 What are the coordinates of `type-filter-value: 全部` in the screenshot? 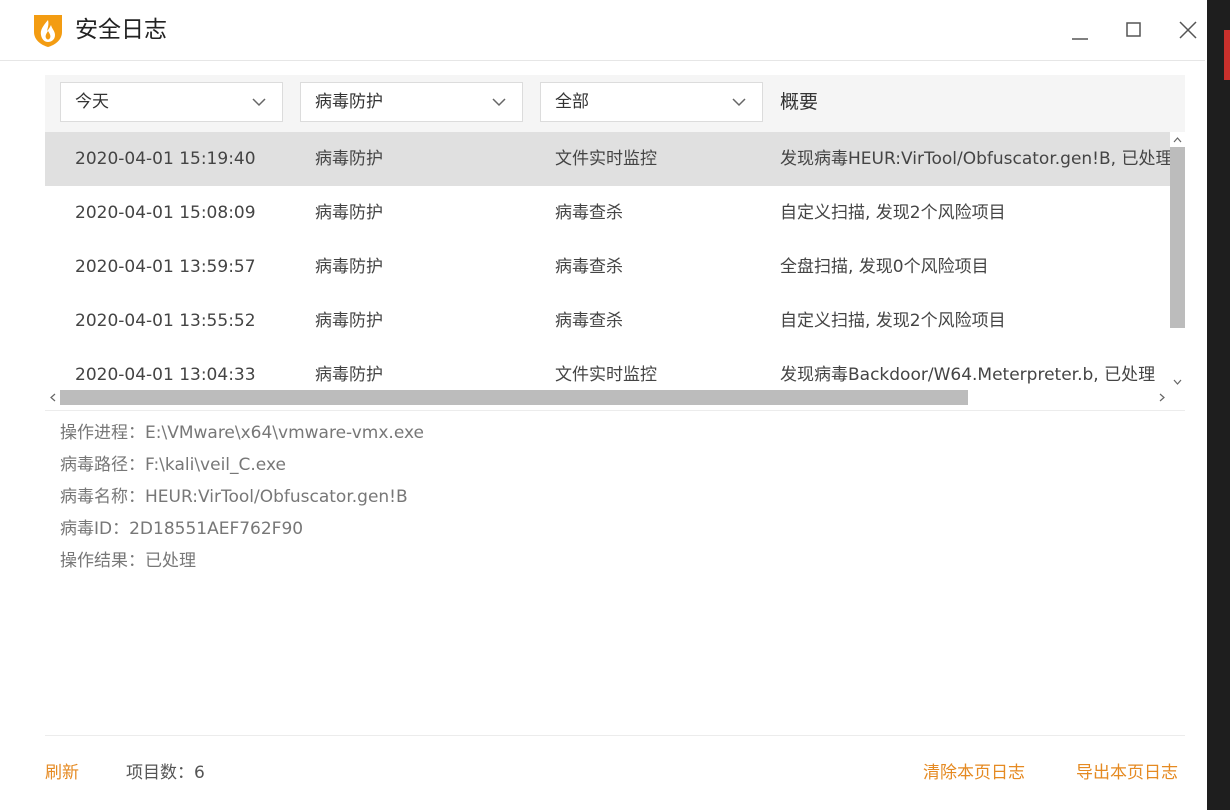 It's located at (572, 102).